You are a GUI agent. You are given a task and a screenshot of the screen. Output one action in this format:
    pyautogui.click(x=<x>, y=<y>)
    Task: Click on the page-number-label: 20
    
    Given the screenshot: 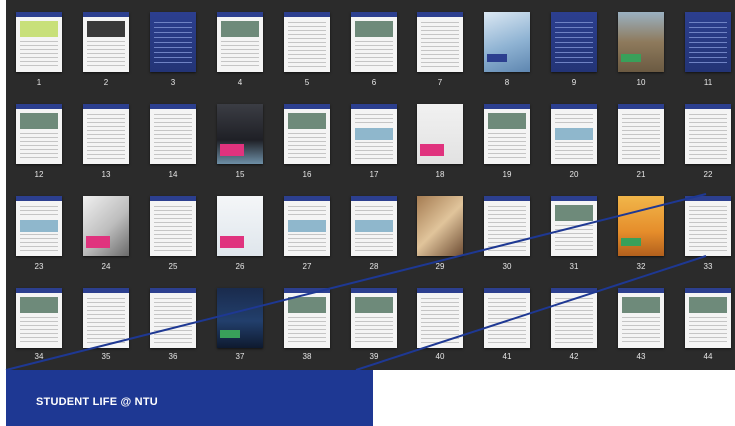 What is the action you would take?
    pyautogui.click(x=574, y=174)
    